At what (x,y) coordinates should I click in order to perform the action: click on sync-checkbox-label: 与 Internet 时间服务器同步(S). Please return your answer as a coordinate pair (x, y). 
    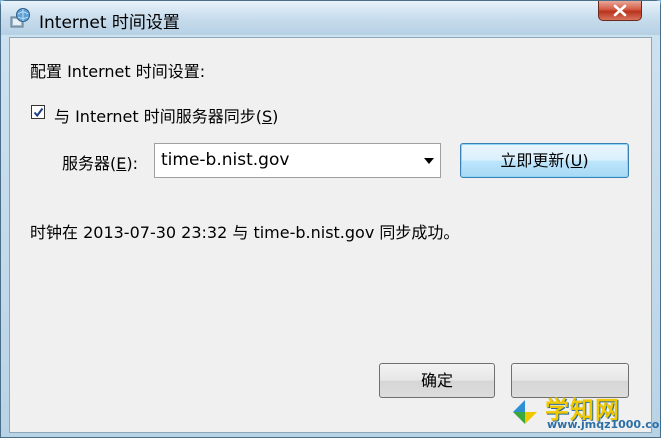
    Looking at the image, I should click on (166, 115).